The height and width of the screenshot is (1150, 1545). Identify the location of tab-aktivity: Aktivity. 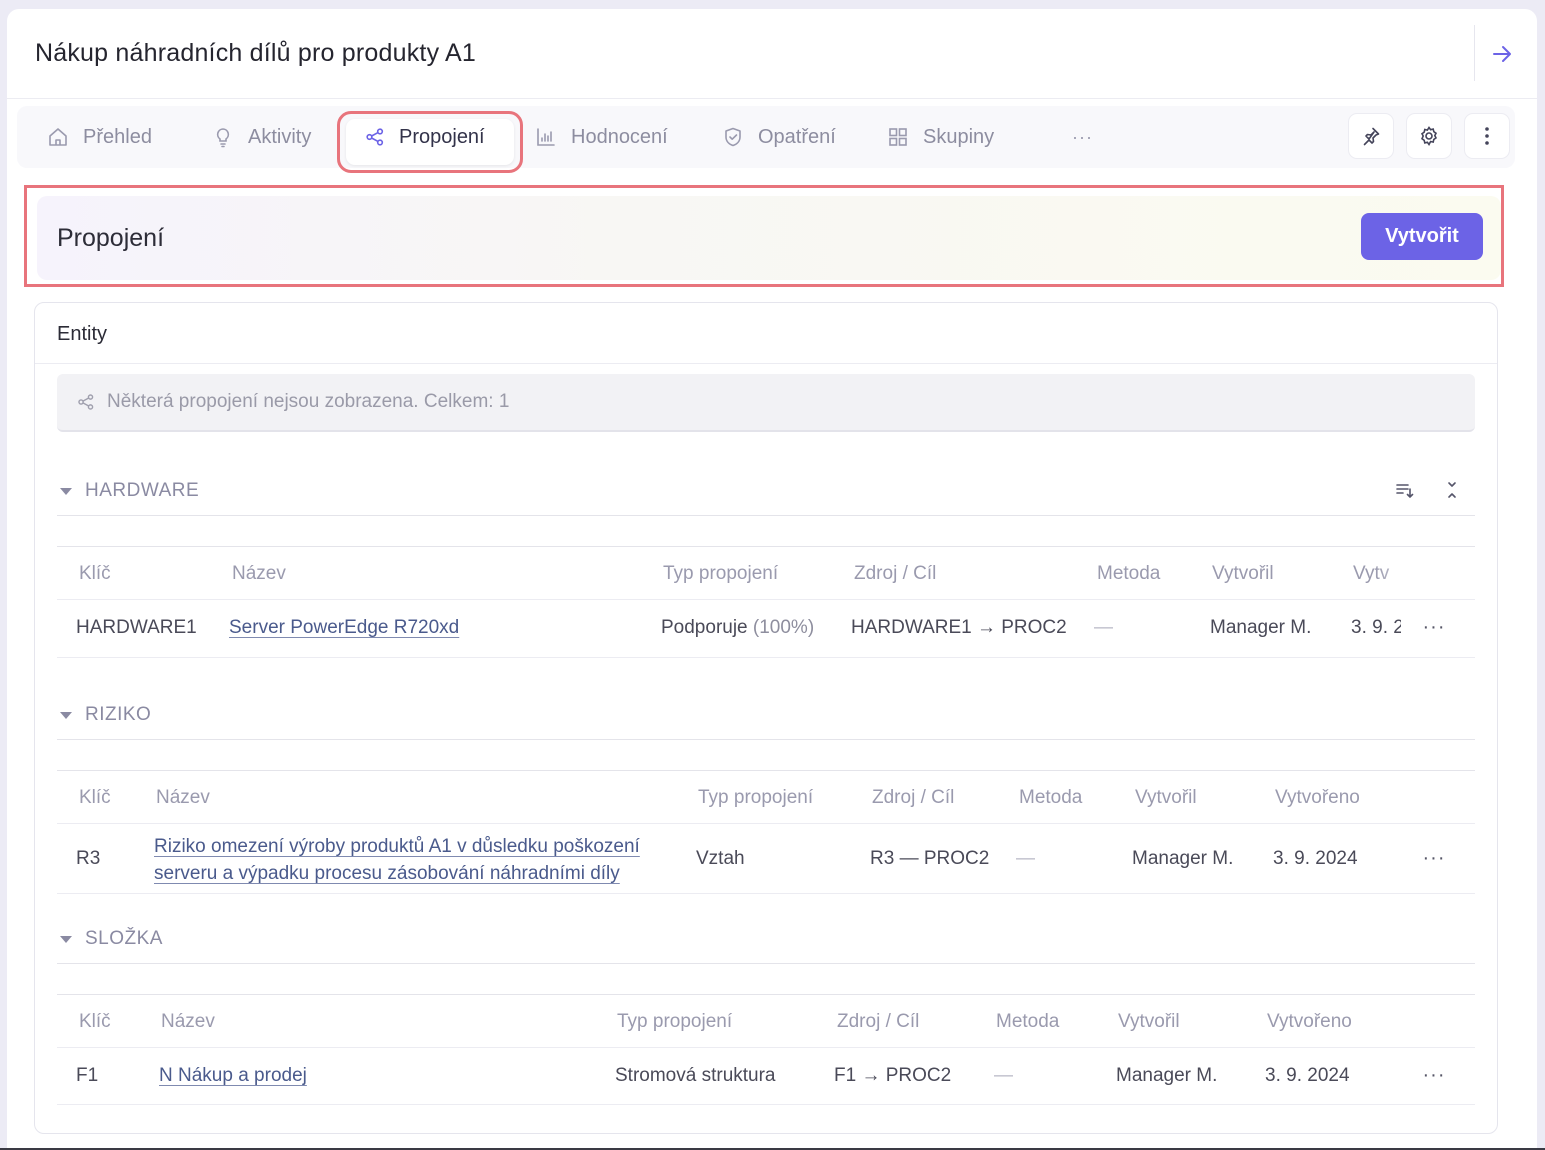
(261, 137).